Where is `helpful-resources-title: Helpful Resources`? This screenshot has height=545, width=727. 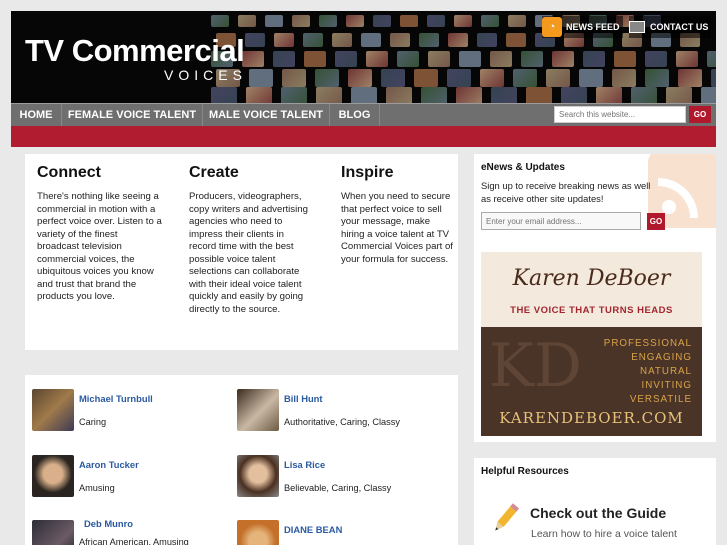 helpful-resources-title: Helpful Resources is located at coordinates (525, 471).